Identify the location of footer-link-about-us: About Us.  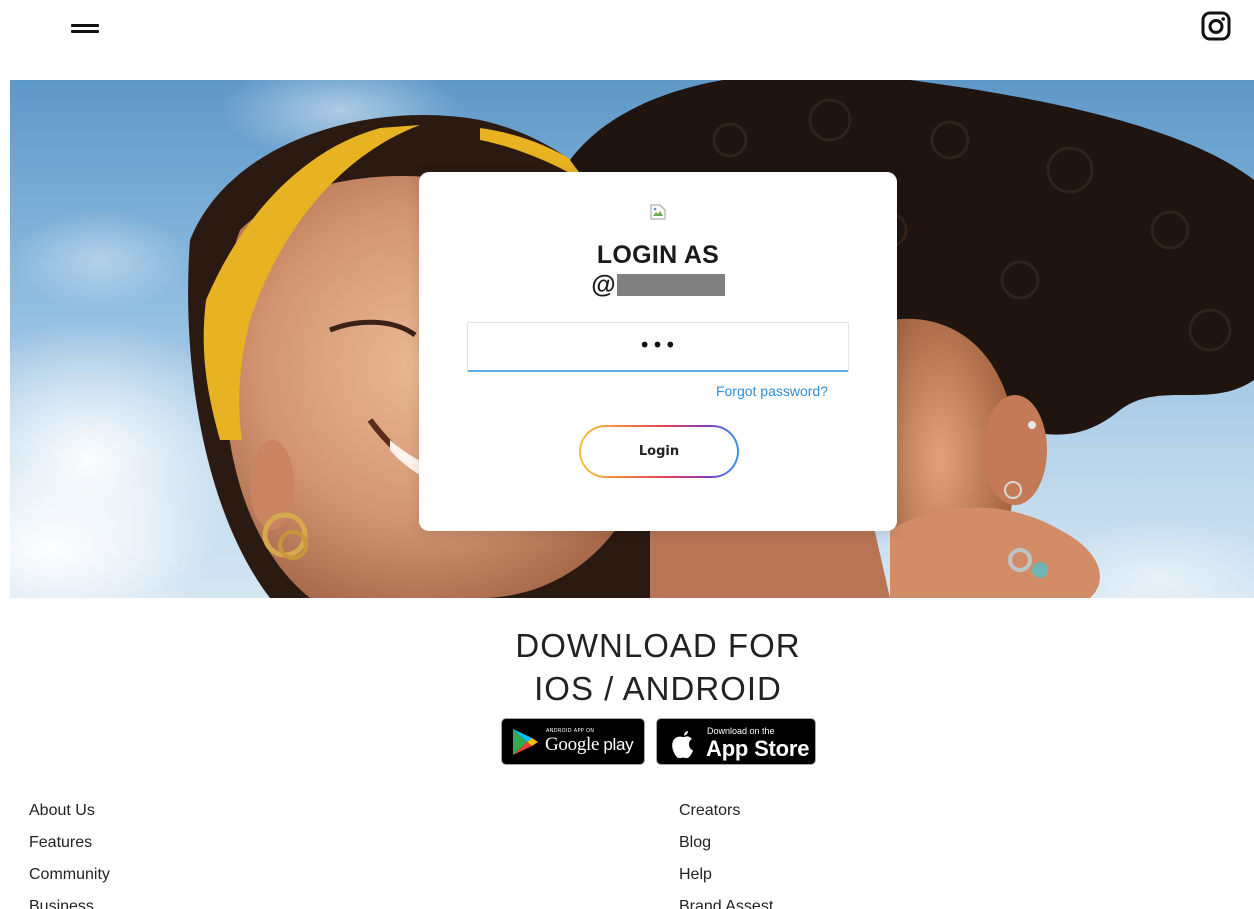
(69, 811).